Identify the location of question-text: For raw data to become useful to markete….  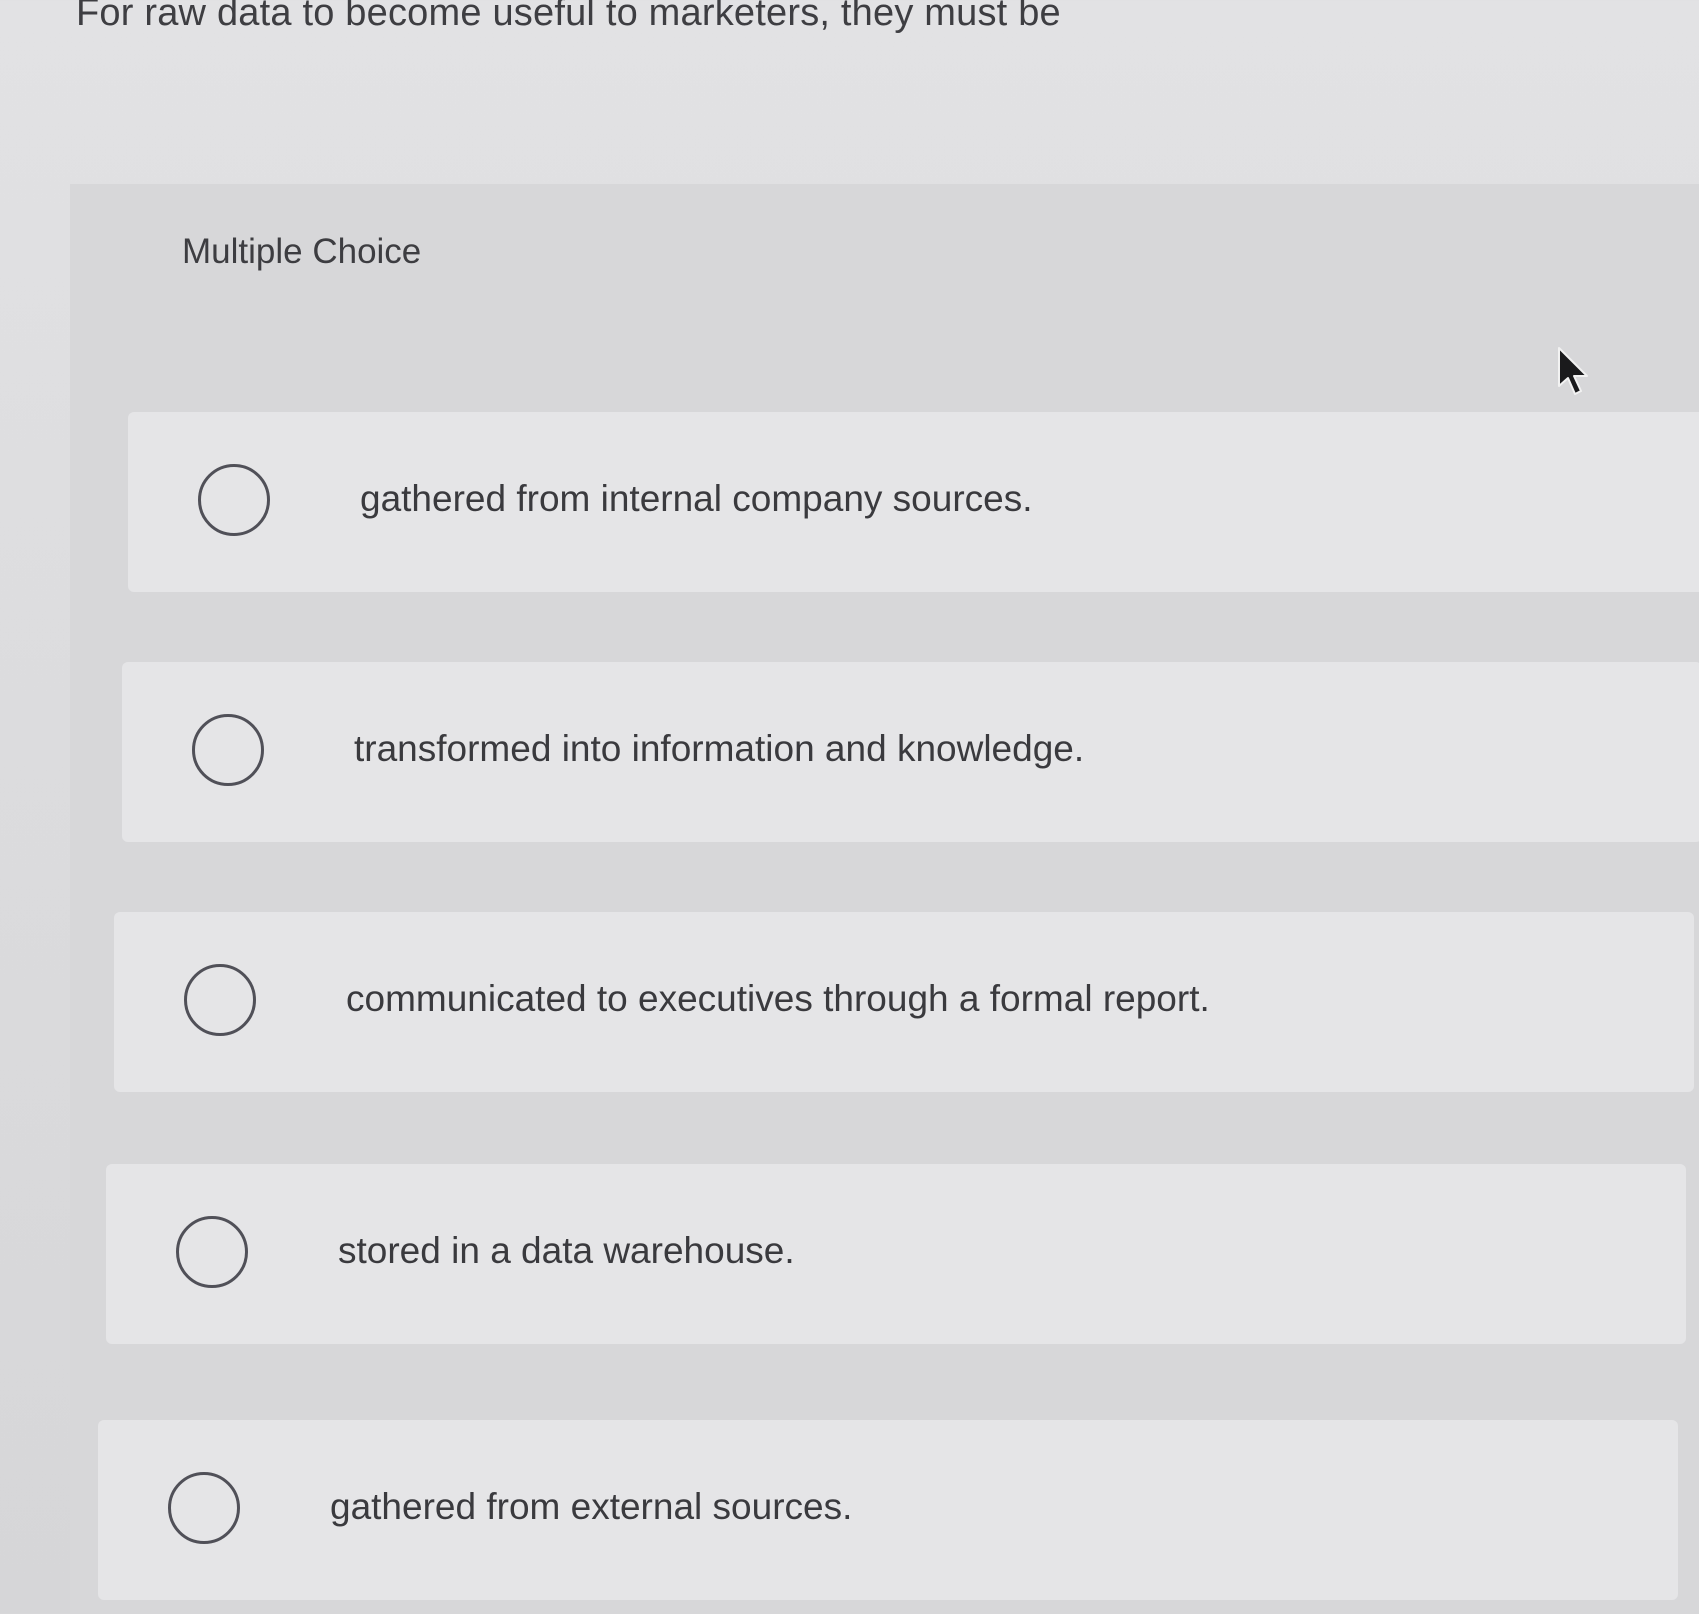
(568, 17).